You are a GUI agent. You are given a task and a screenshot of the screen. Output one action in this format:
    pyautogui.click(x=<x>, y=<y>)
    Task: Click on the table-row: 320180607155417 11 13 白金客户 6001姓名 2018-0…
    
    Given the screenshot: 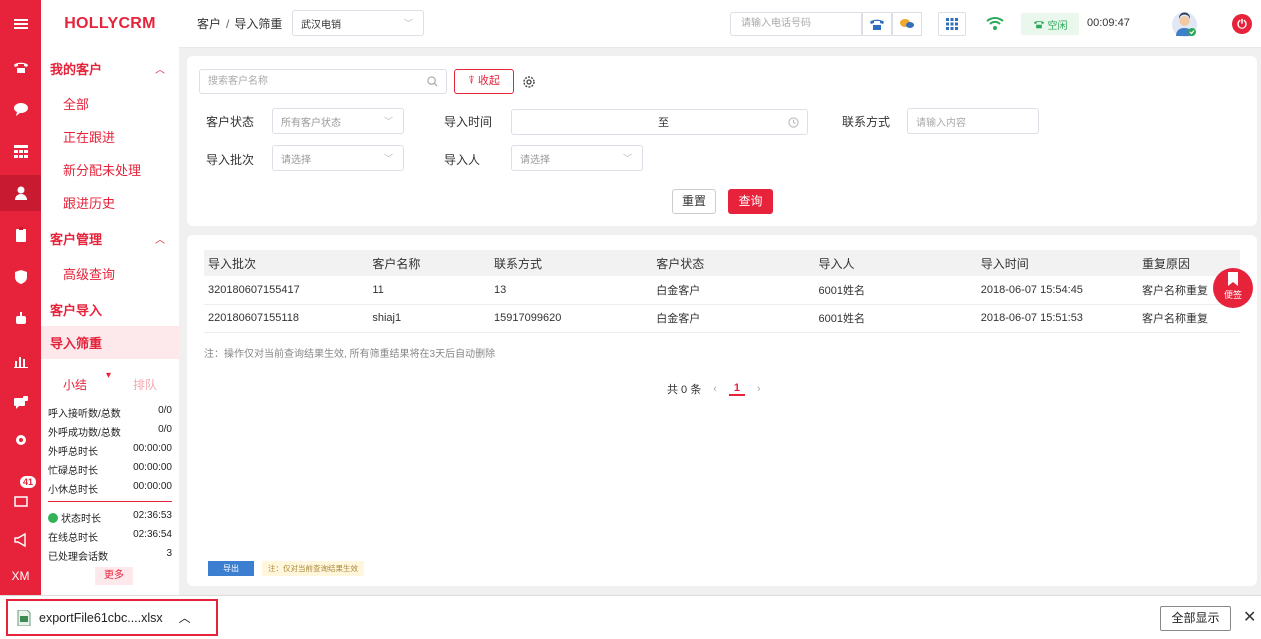 What is the action you would take?
    pyautogui.click(x=722, y=290)
    